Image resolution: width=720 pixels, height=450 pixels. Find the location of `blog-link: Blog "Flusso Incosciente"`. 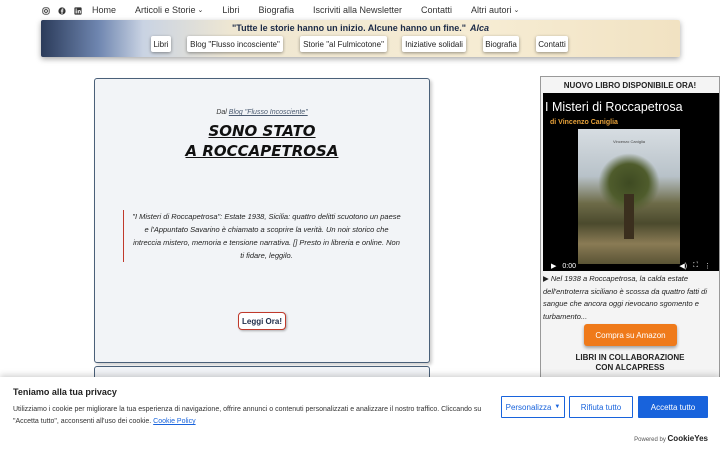

blog-link: Blog "Flusso Incosciente" is located at coordinates (268, 112).